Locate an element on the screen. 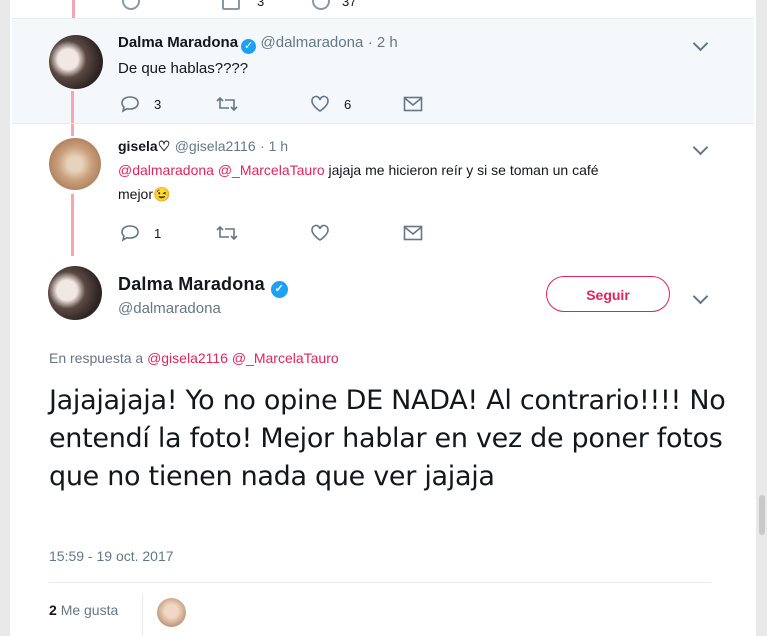 Image resolution: width=767 pixels, height=636 pixels. author-handle: @gisela2116 is located at coordinates (215, 146).